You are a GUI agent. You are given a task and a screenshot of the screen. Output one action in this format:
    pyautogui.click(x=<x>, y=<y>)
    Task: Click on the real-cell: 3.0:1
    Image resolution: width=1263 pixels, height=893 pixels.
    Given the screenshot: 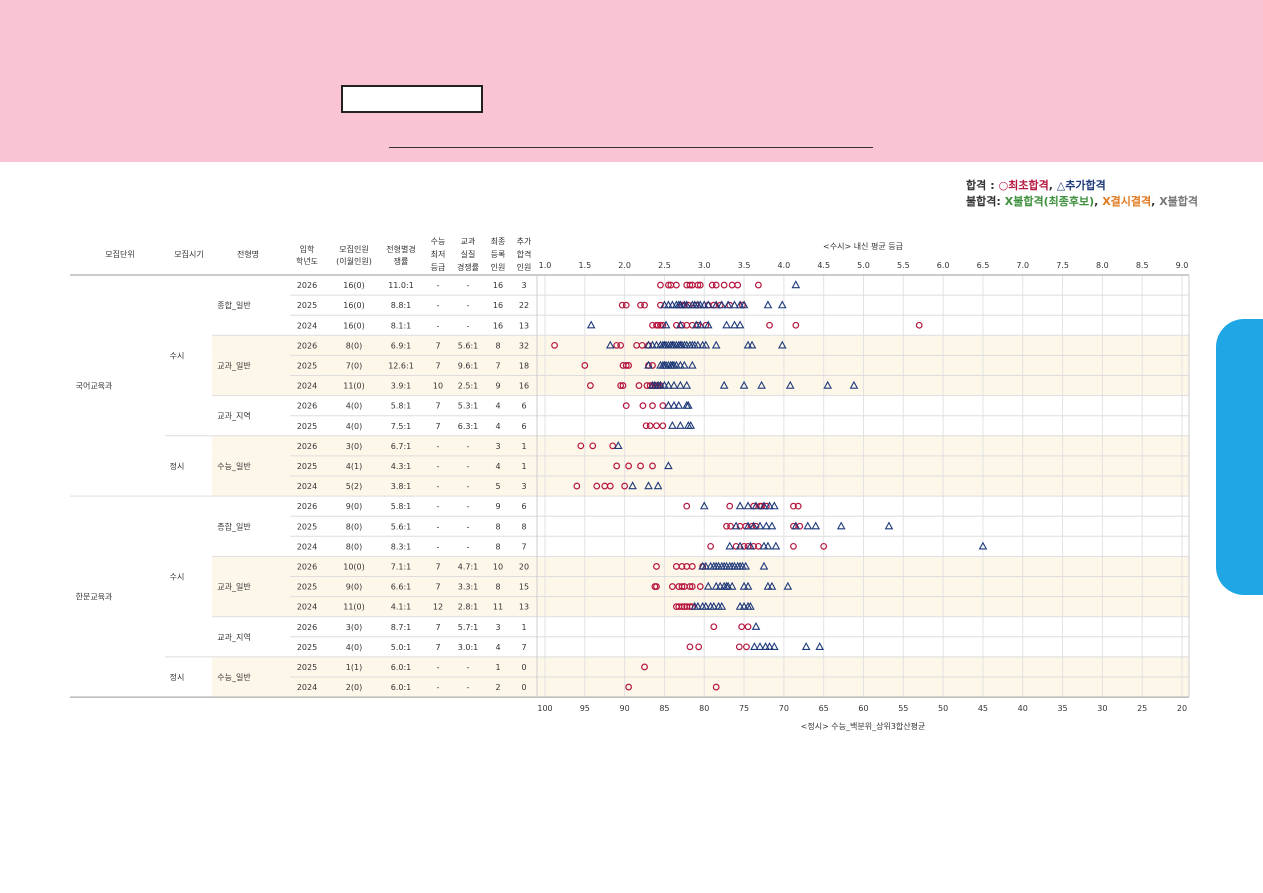 What is the action you would take?
    pyautogui.click(x=468, y=647)
    